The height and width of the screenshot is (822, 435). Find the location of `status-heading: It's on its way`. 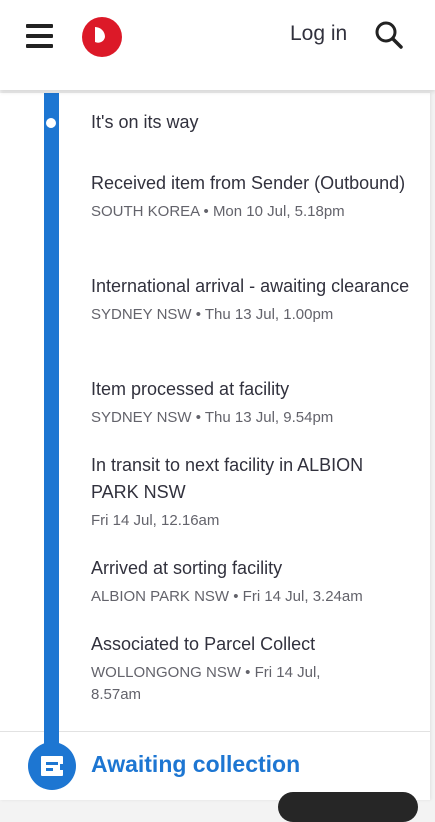

status-heading: It's on its way is located at coordinates (145, 122).